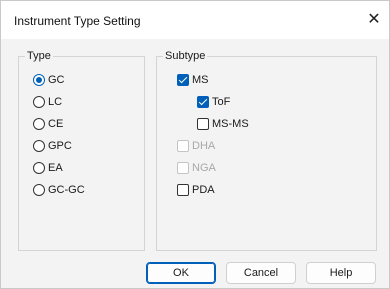 The image size is (390, 289). Describe the element at coordinates (230, 124) in the screenshot. I see `checkbox-ms-ms-label: MS-MS` at that location.